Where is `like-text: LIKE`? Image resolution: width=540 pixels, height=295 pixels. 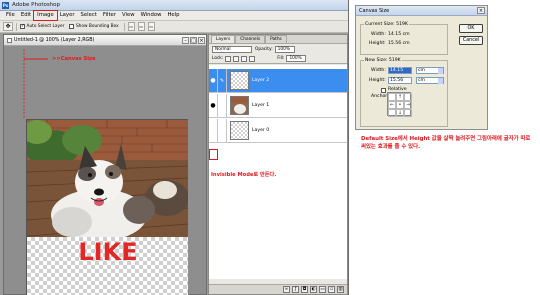
like-text: LIKE is located at coordinates (108, 252).